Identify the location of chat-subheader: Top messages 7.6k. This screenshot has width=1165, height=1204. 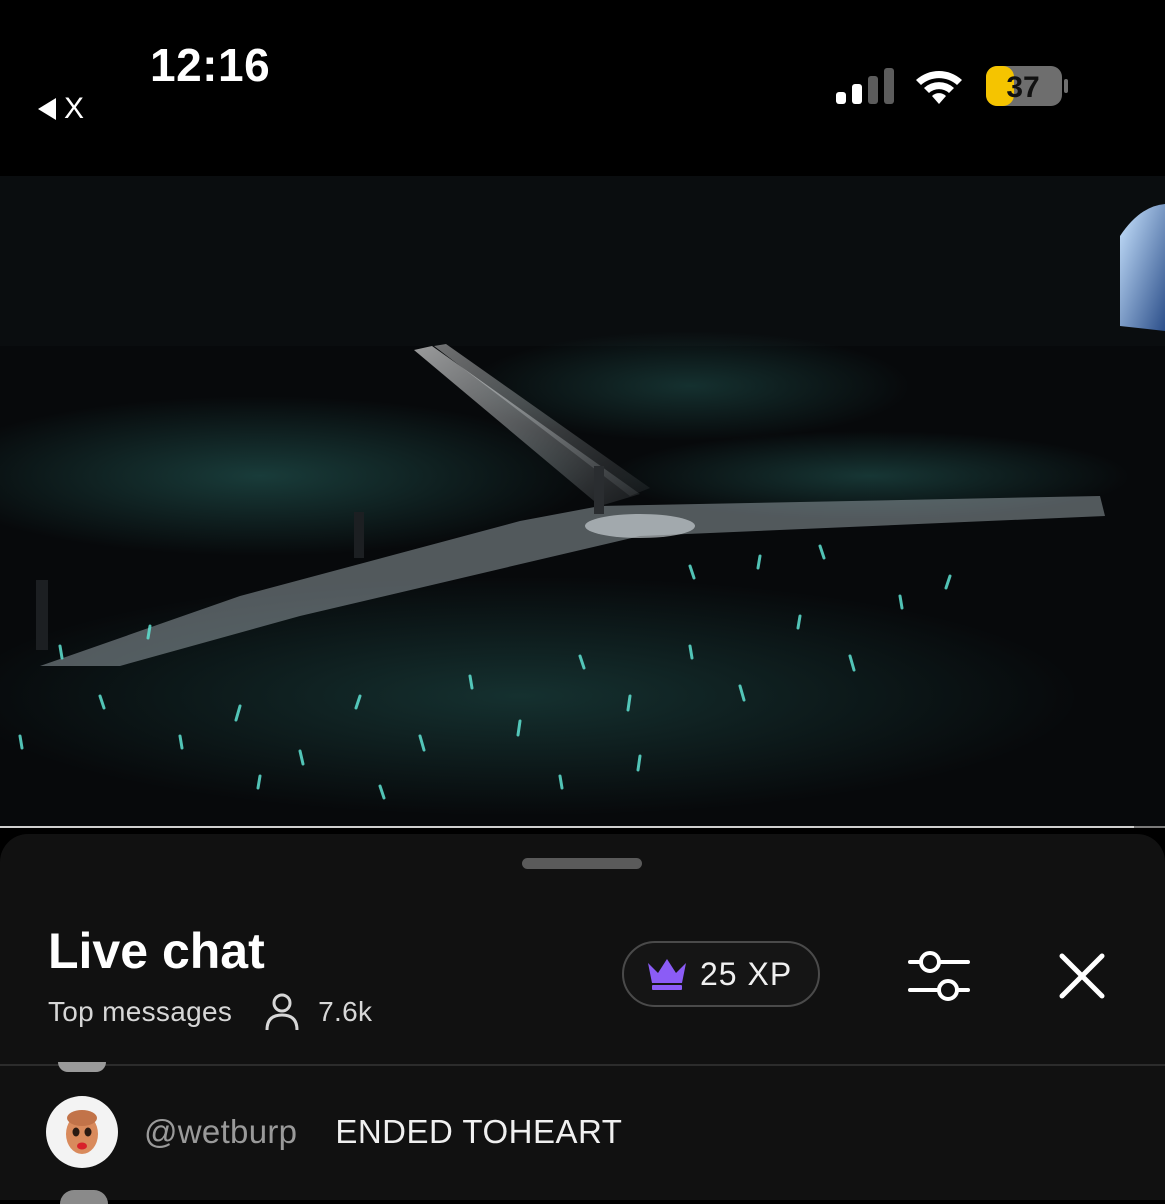
(210, 1012).